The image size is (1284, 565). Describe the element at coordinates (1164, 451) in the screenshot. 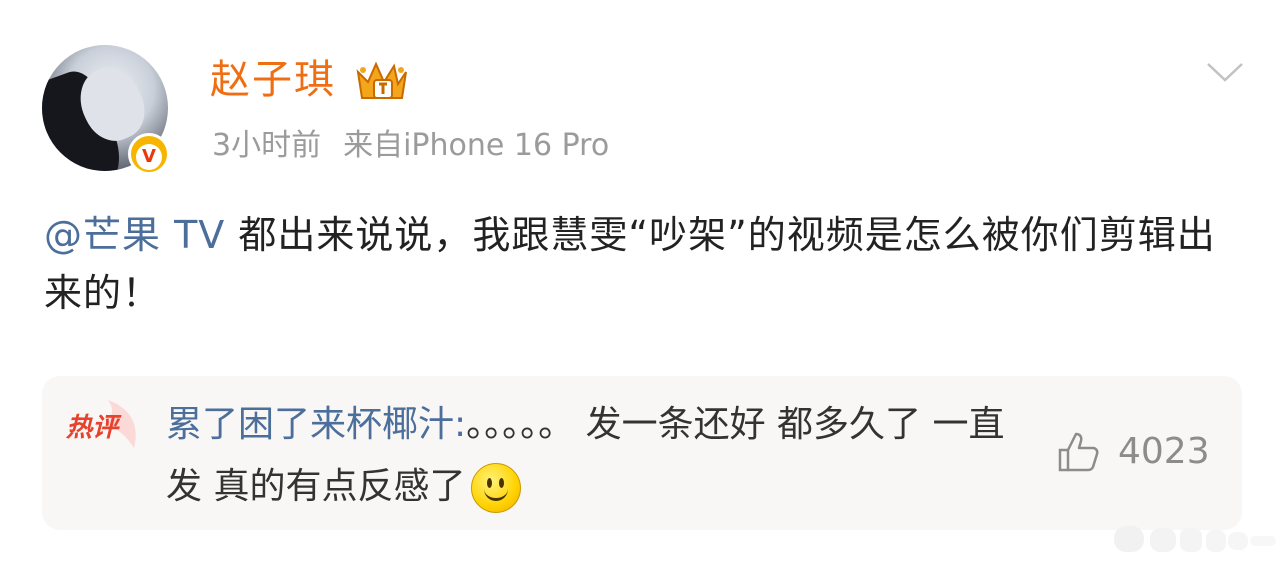

I see `like-count: 4023` at that location.